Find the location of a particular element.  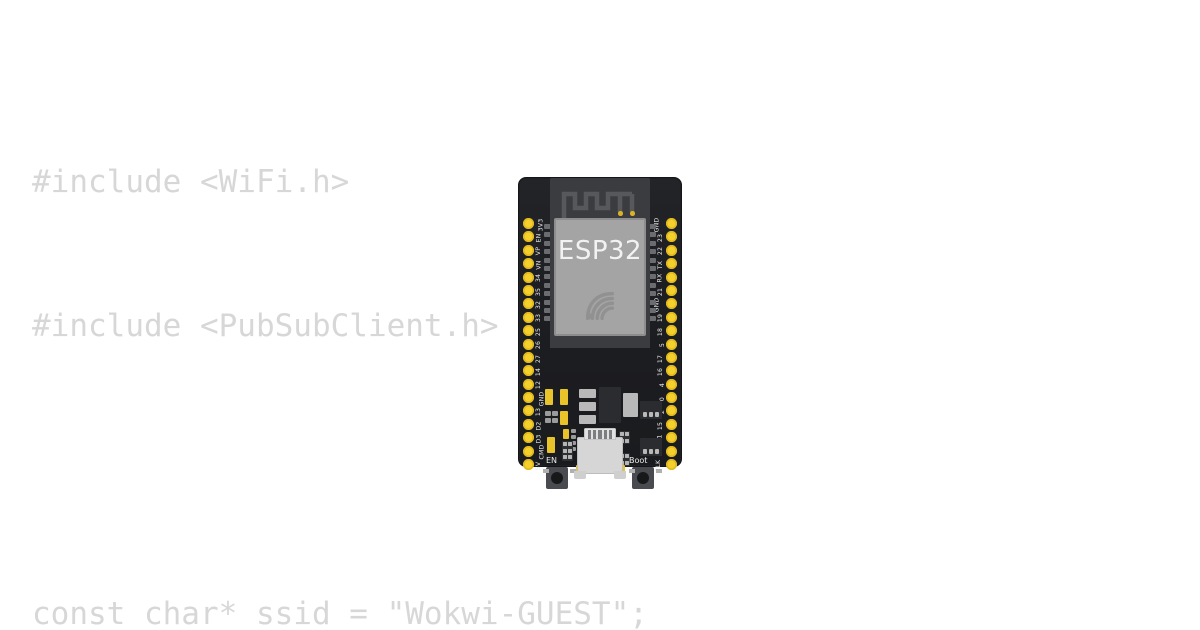

pin-label: 21 is located at coordinates (660, 291).